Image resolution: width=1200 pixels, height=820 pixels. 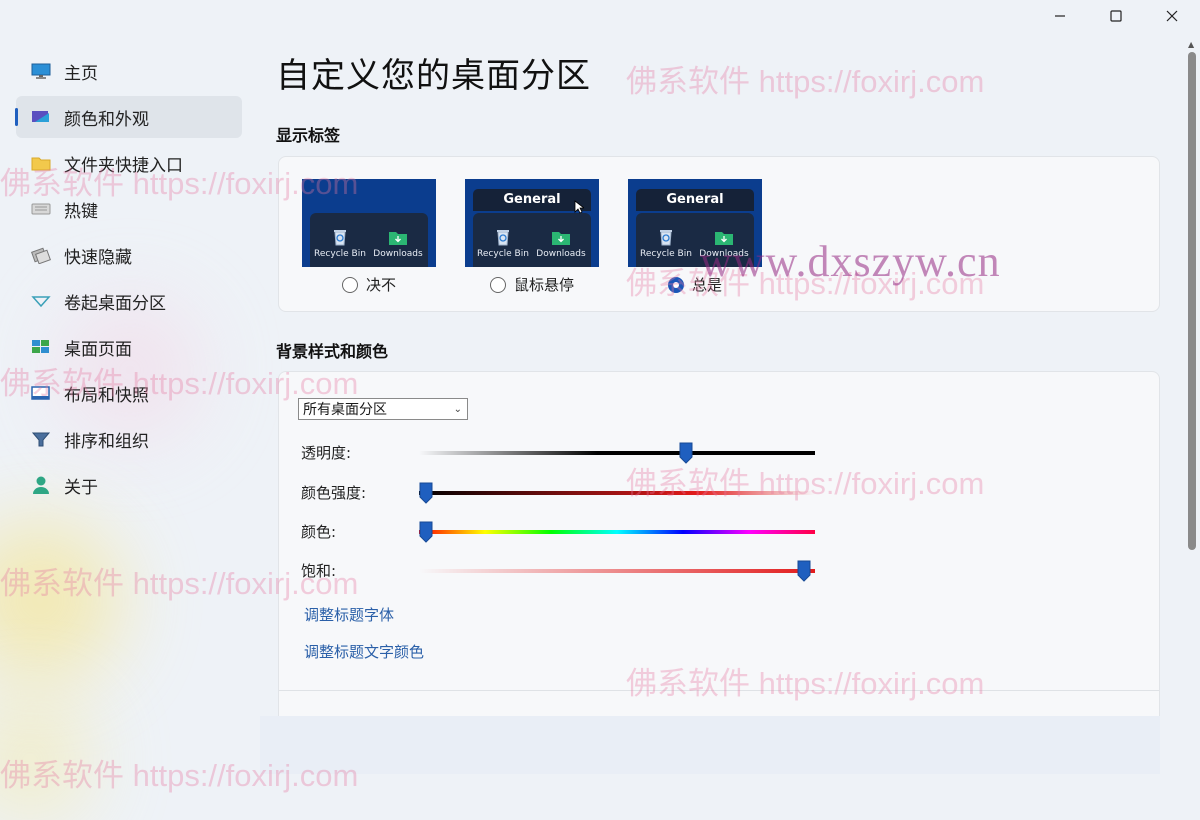 I want to click on sidebar-item-label: 主页, so click(x=81, y=73).